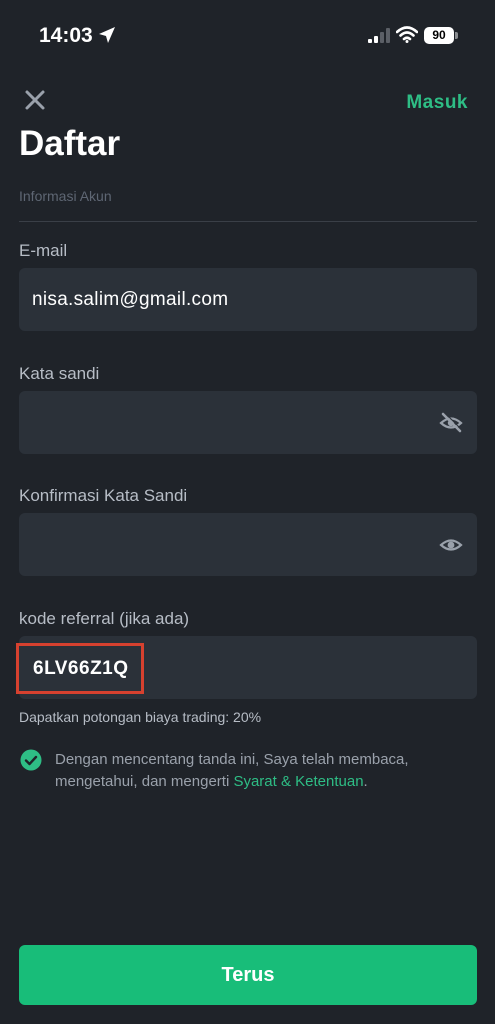 The width and height of the screenshot is (495, 1024). I want to click on email-field: nisa.salim@gmail.com, so click(248, 299).